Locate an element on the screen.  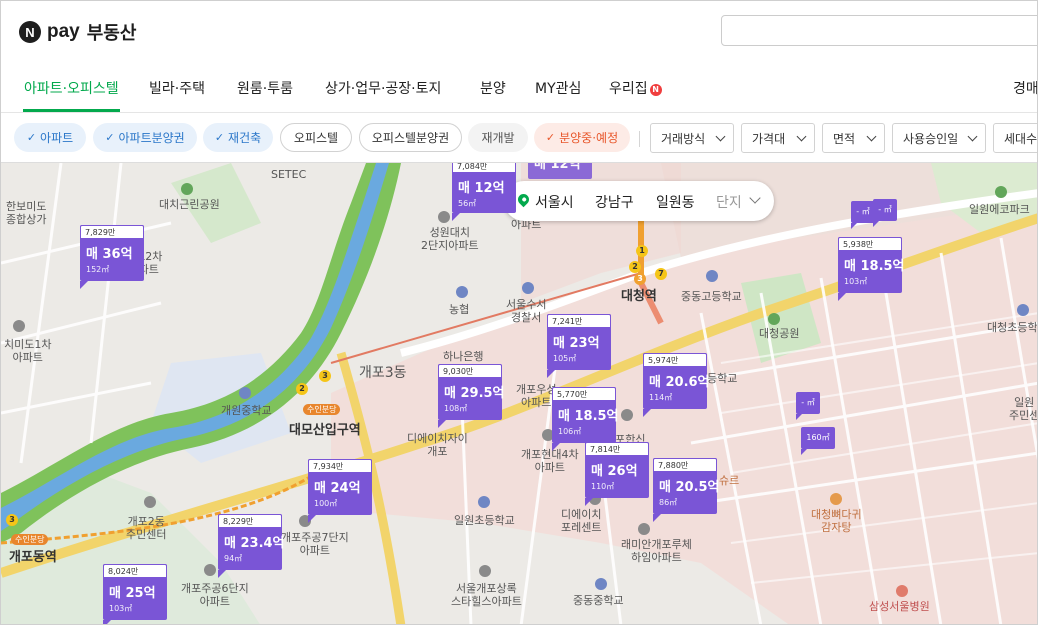
marker-area: 100㎡ is located at coordinates (326, 503).